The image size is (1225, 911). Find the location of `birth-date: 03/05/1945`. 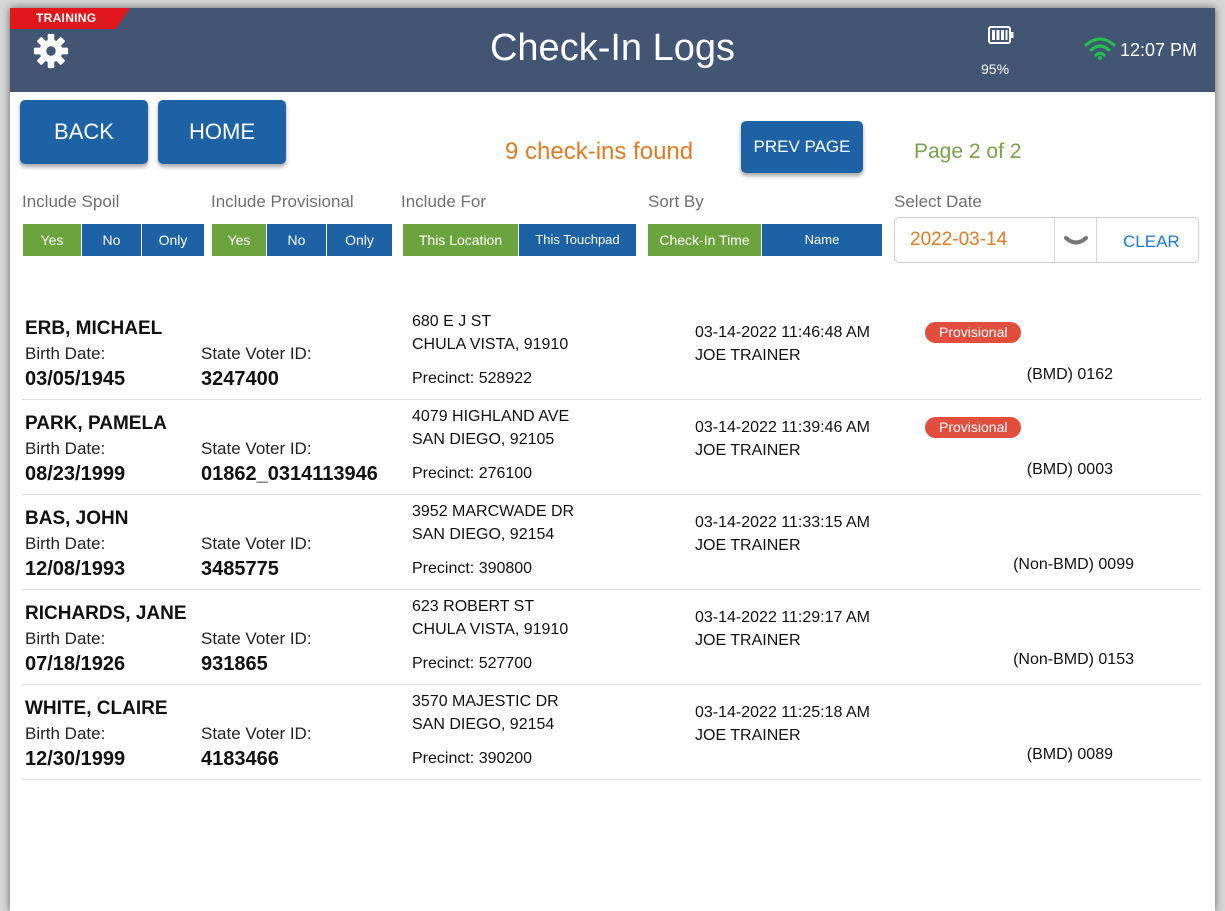

birth-date: 03/05/1945 is located at coordinates (75, 379).